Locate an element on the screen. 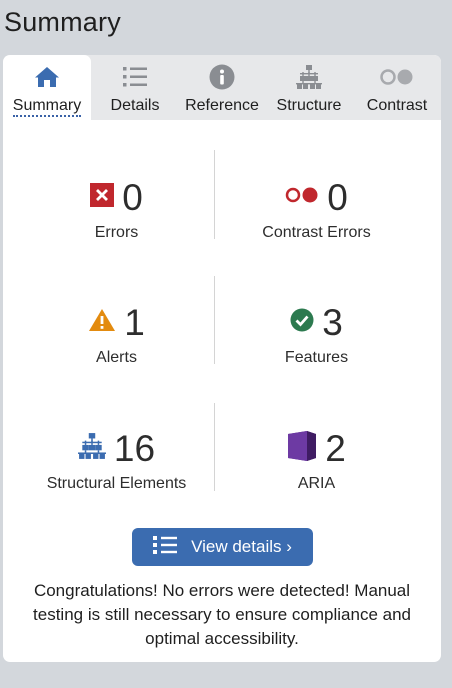 The width and height of the screenshot is (452, 688). alerts-count: 1 is located at coordinates (134, 322).